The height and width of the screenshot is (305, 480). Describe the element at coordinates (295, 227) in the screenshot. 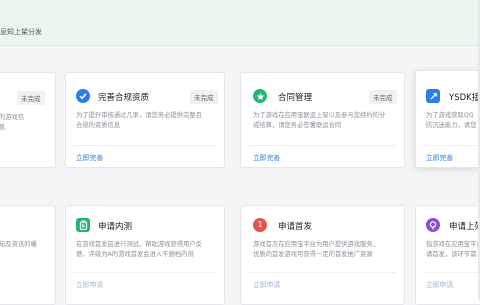

I see `card-title: 申请首发` at that location.